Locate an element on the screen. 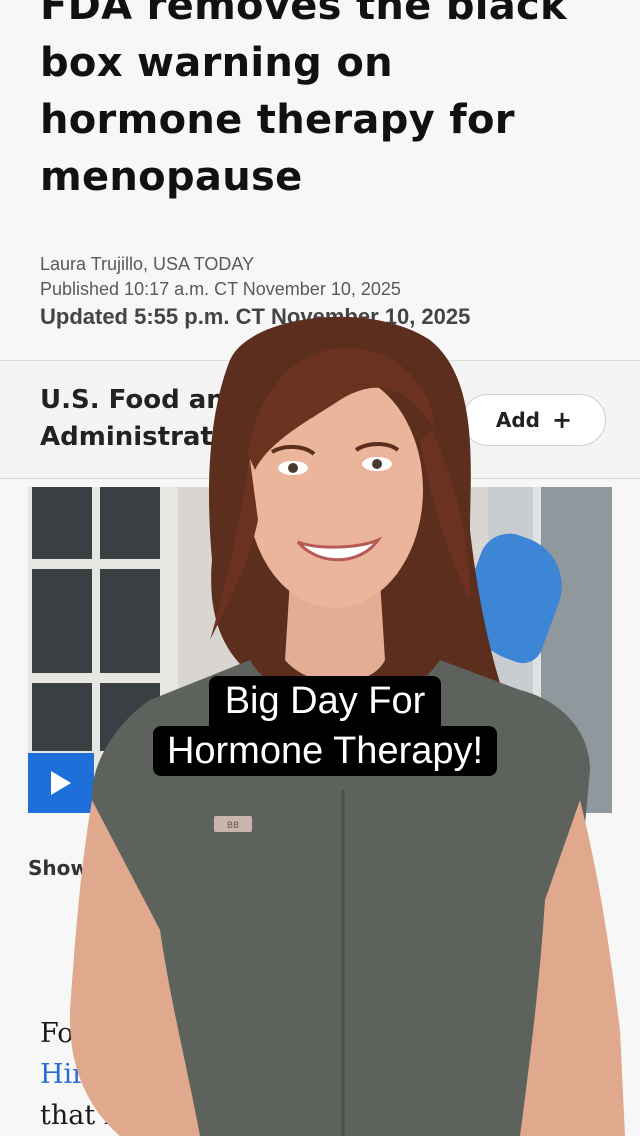  body-text-line: that h is located at coordinates (81, 1115).